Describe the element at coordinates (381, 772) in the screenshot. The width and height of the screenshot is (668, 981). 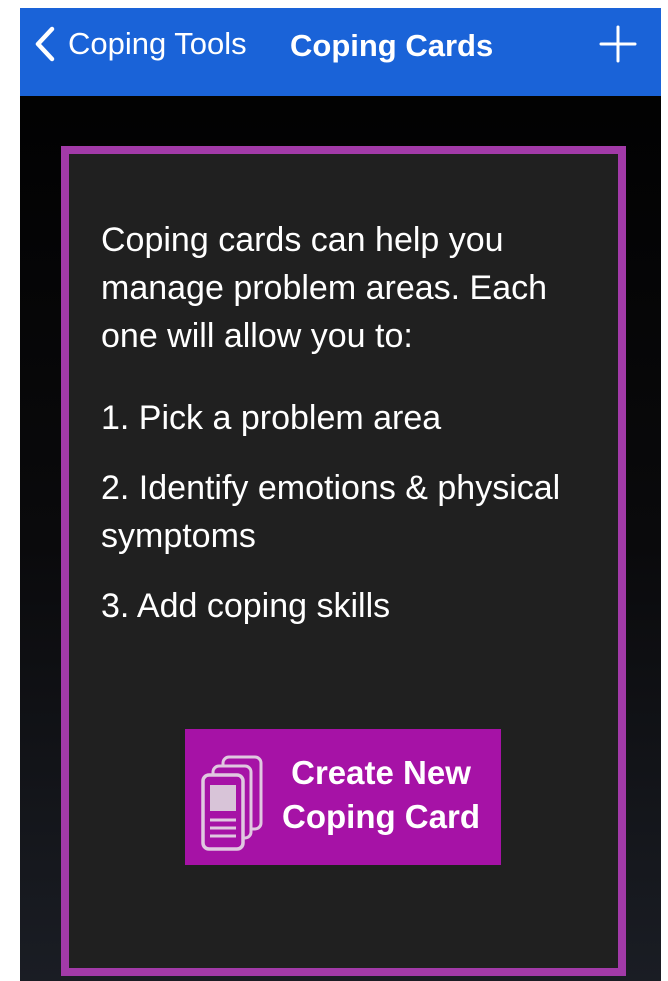
I see `create-button-label-line1: Create New` at that location.